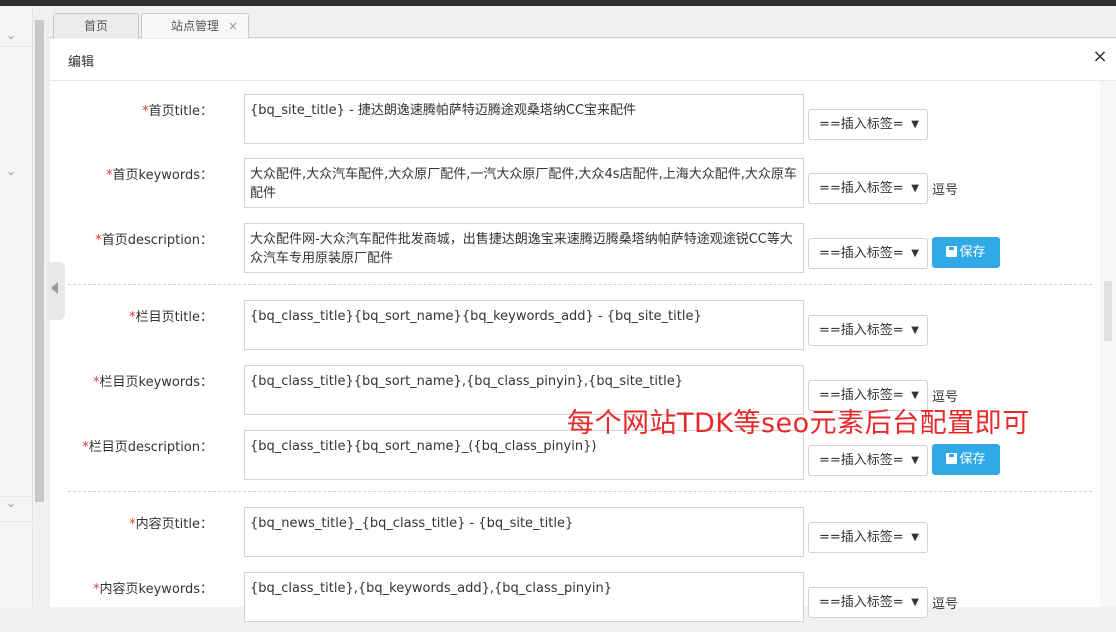 The image size is (1116, 632). I want to click on tab-site-management: 站点管理 ×, so click(195, 25).